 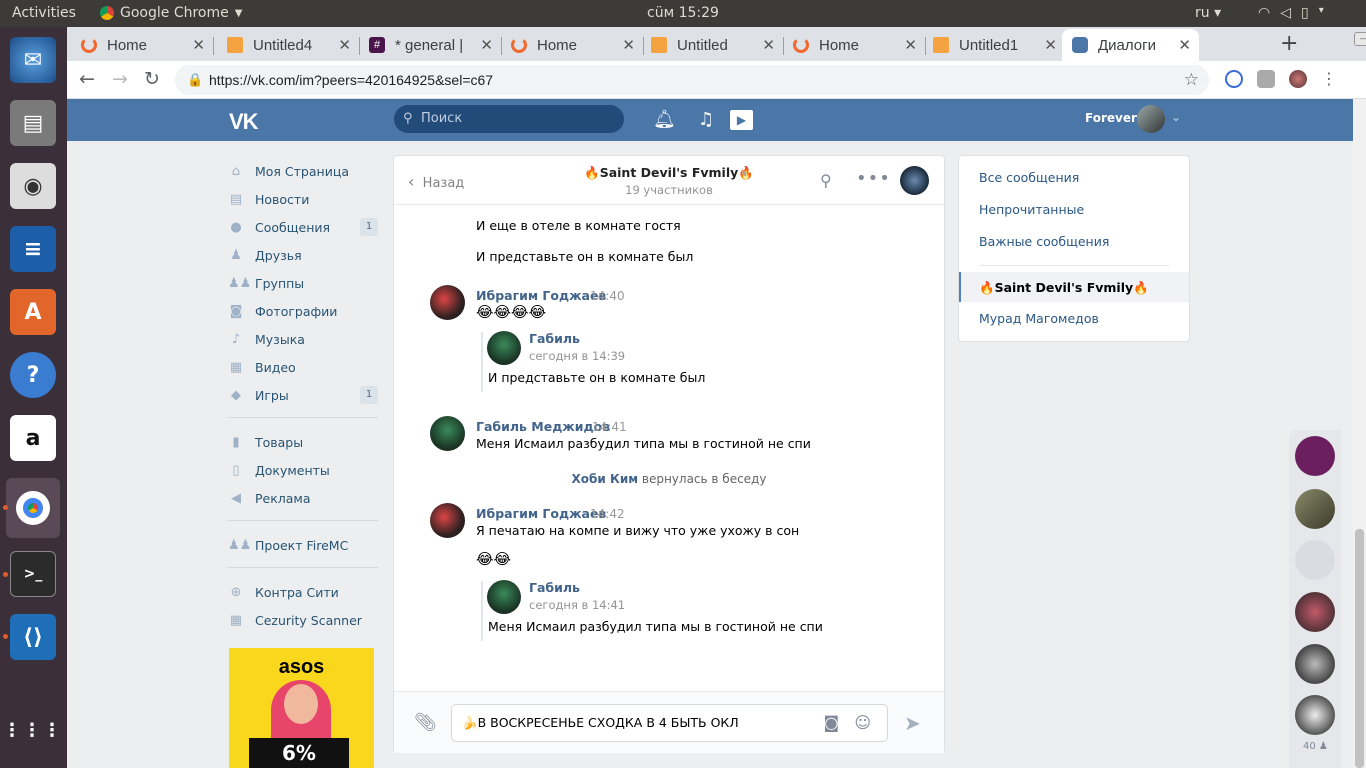 What do you see at coordinates (244, 122) in the screenshot?
I see `vk-logo: VK` at bounding box center [244, 122].